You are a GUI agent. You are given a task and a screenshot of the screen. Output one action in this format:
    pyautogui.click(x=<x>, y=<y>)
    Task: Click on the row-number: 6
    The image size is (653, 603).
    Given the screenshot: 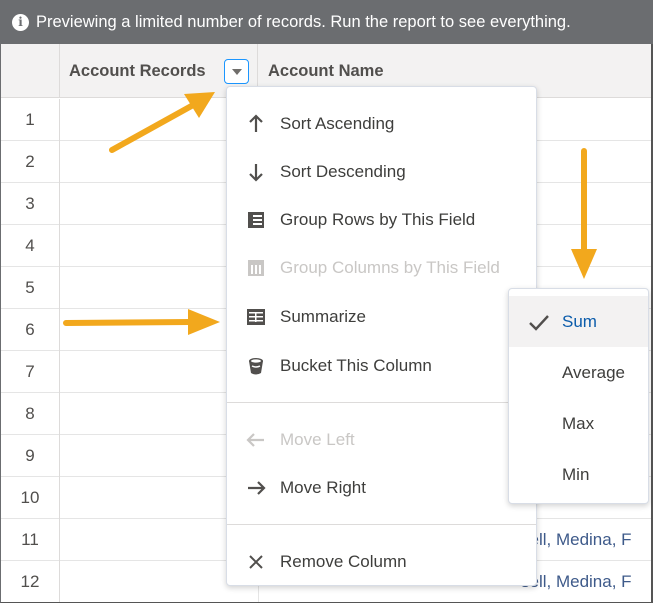 What is the action you would take?
    pyautogui.click(x=30, y=330)
    